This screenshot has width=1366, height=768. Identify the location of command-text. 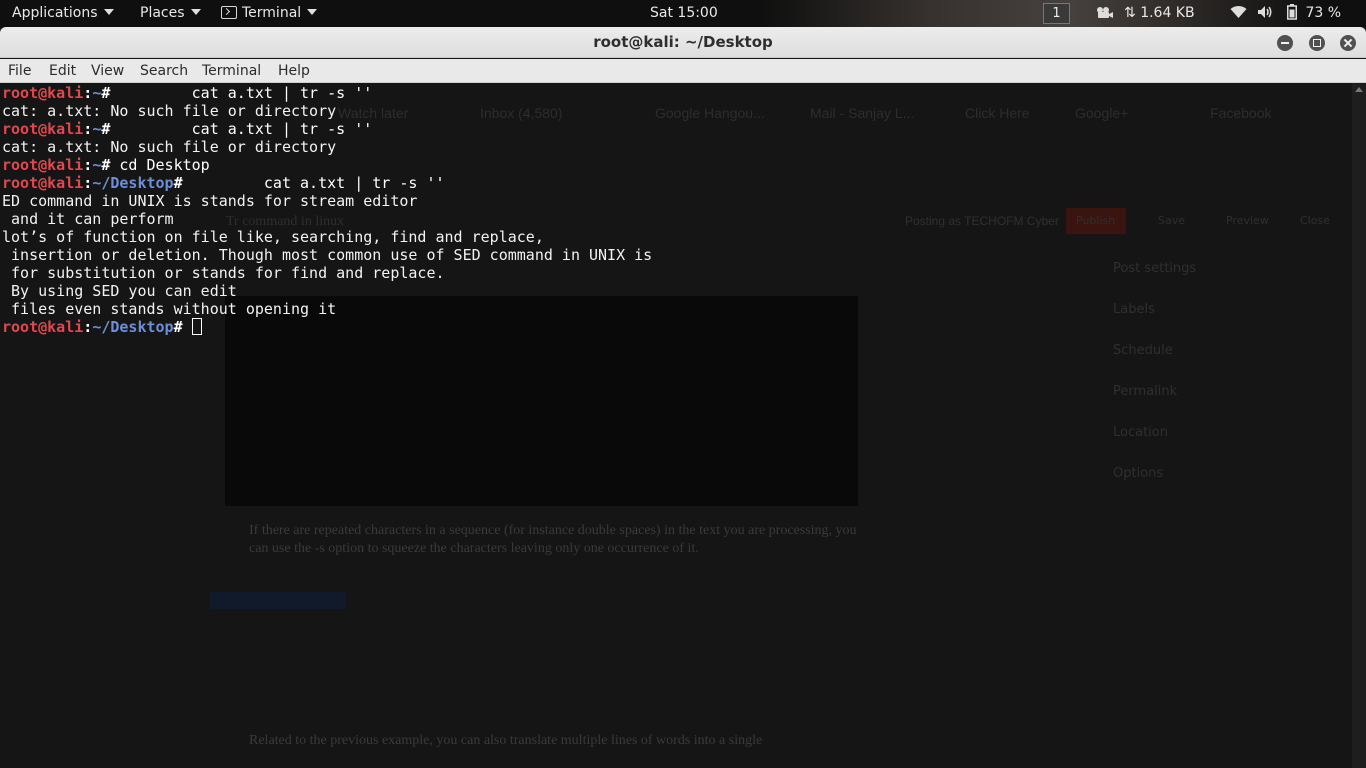
(187, 327).